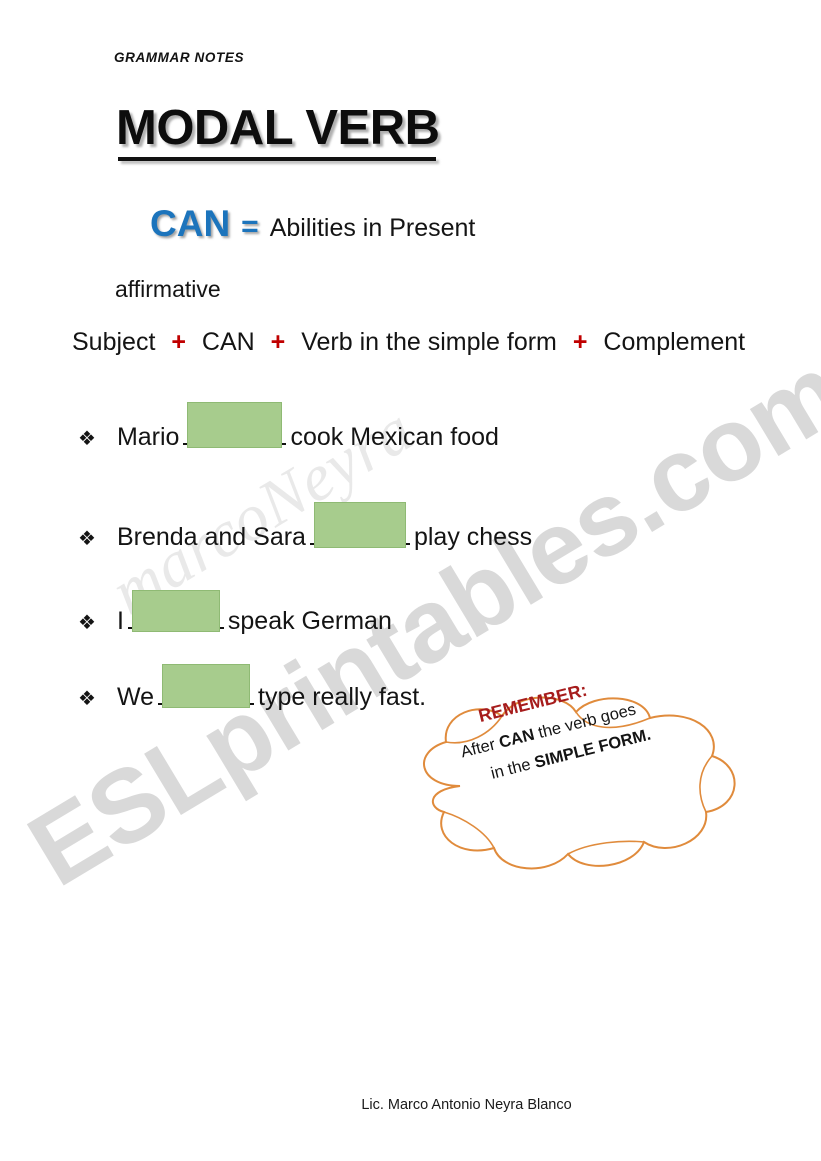 The height and width of the screenshot is (1161, 821). Describe the element at coordinates (466, 1105) in the screenshot. I see `author-credit: Lic. Marco Antonio Neyra Blanco` at that location.